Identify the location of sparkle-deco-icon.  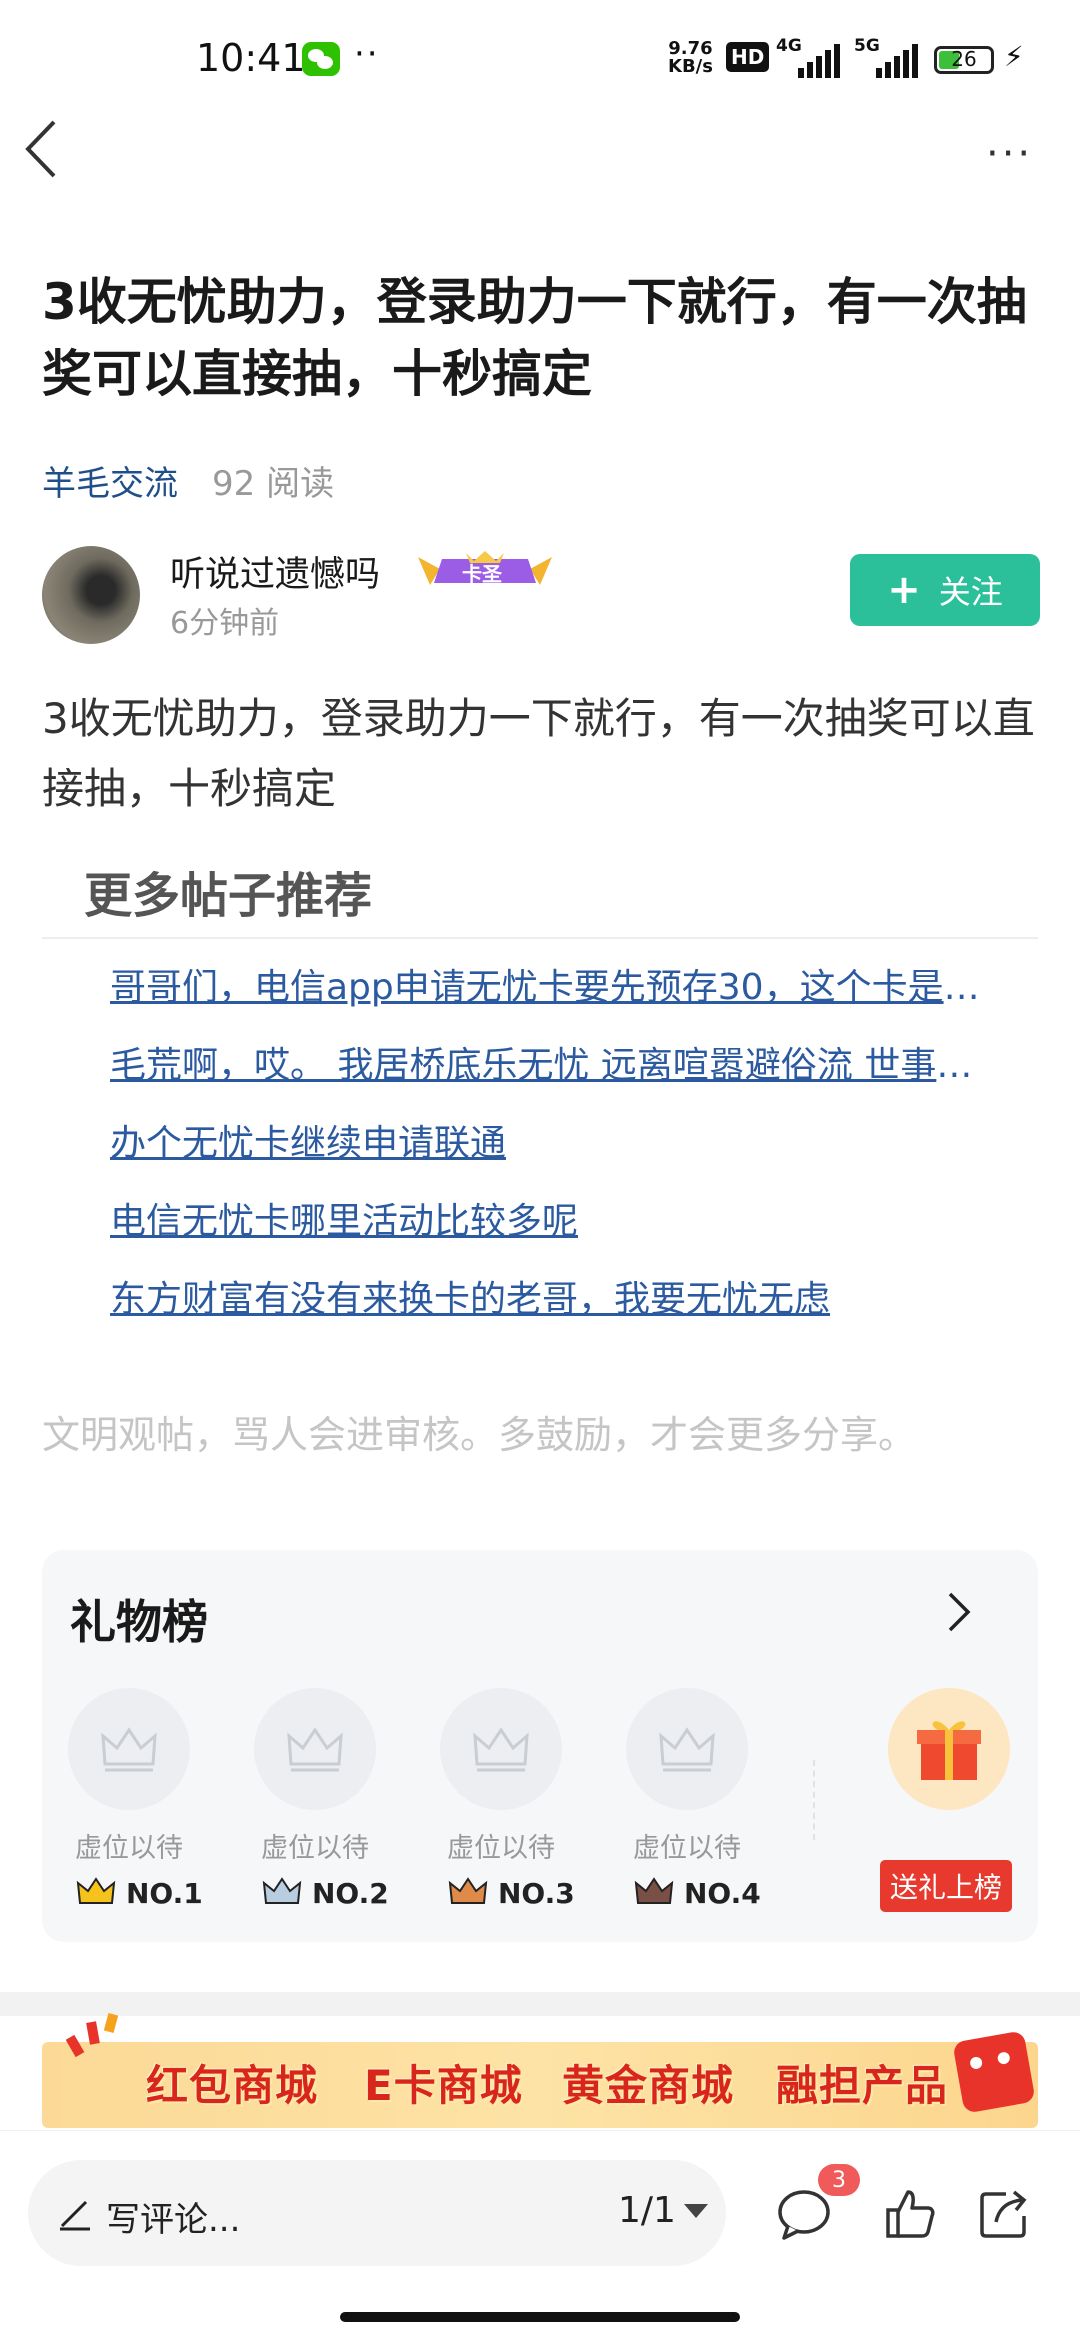
(92, 2035).